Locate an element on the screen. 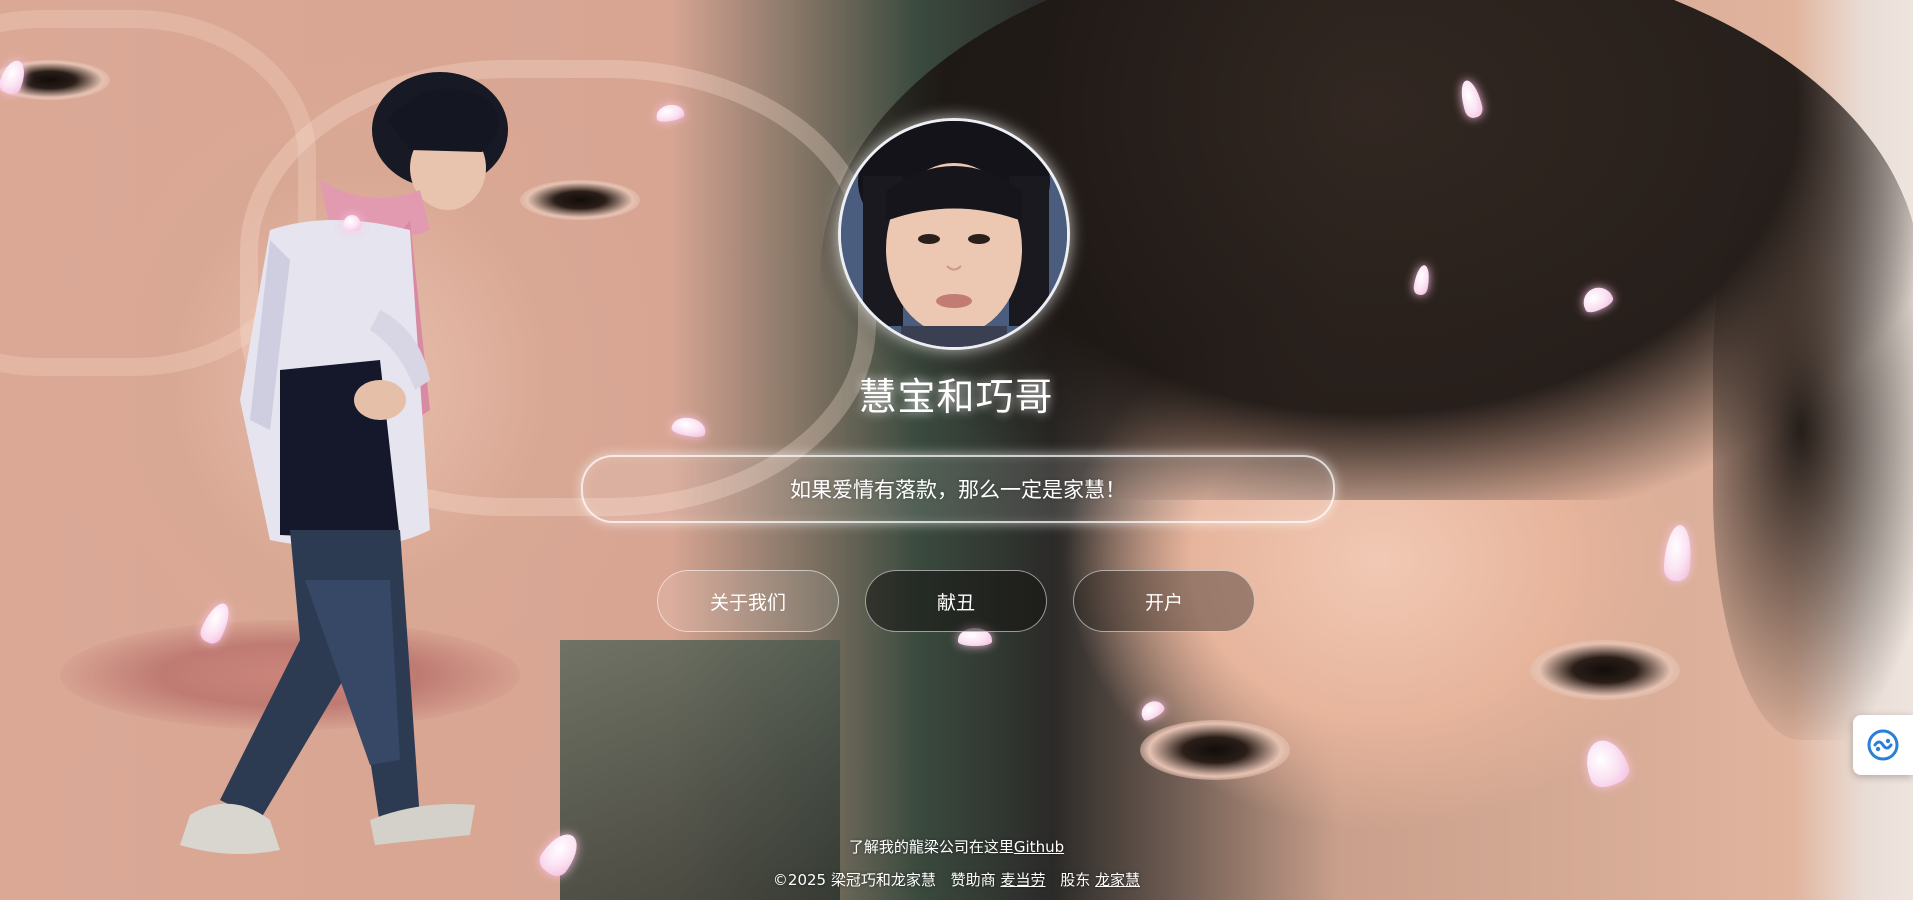  copyright-text: ©2025 梁冠巧和龙家慧 is located at coordinates (854, 880).